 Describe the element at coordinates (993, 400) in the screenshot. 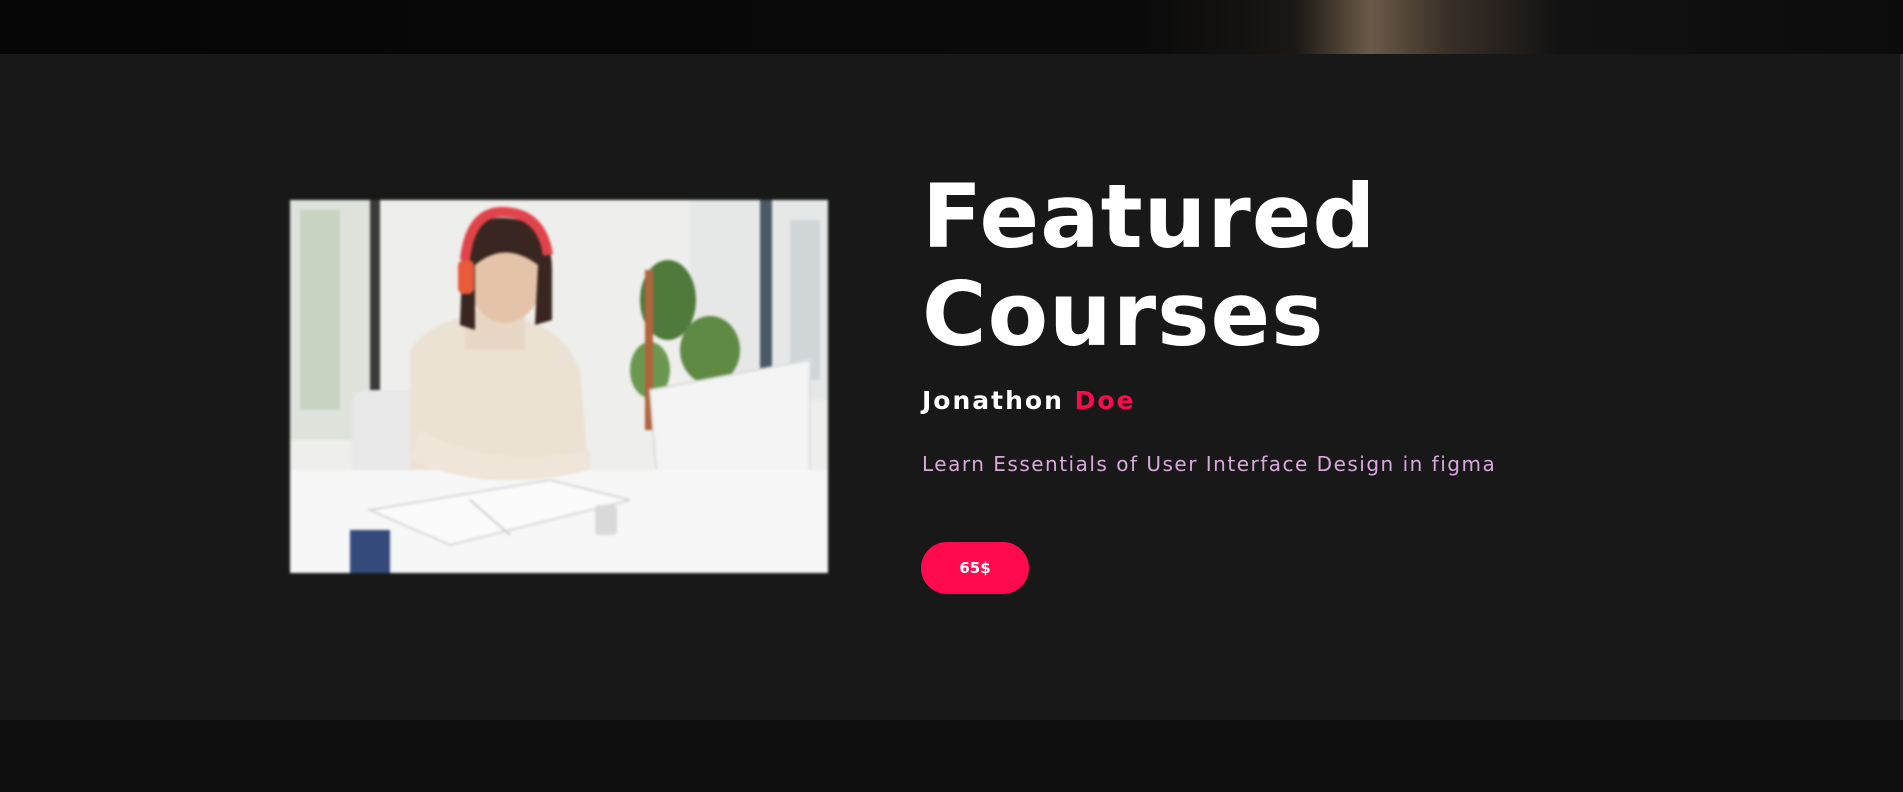

I see `author-first-name: Jonathon` at that location.